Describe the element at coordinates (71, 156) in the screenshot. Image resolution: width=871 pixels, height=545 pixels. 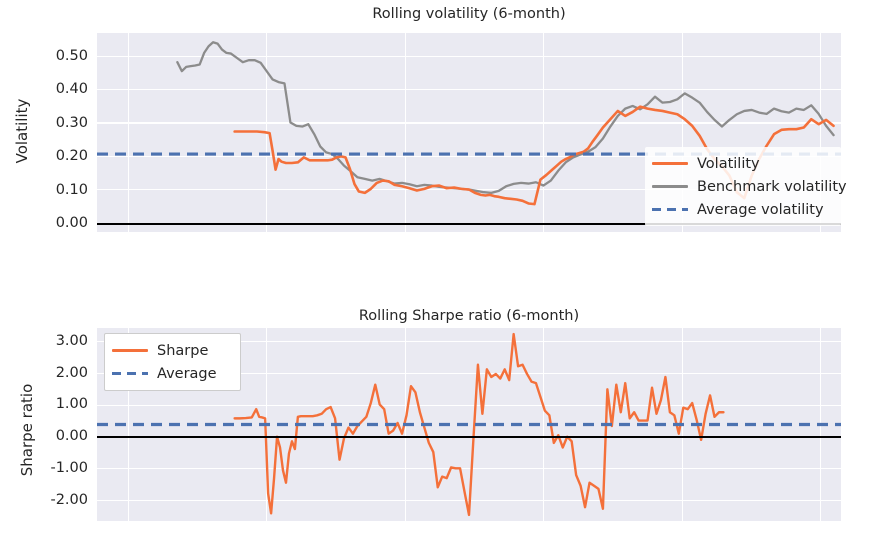
I see `y-tick-label: 0.20` at that location.